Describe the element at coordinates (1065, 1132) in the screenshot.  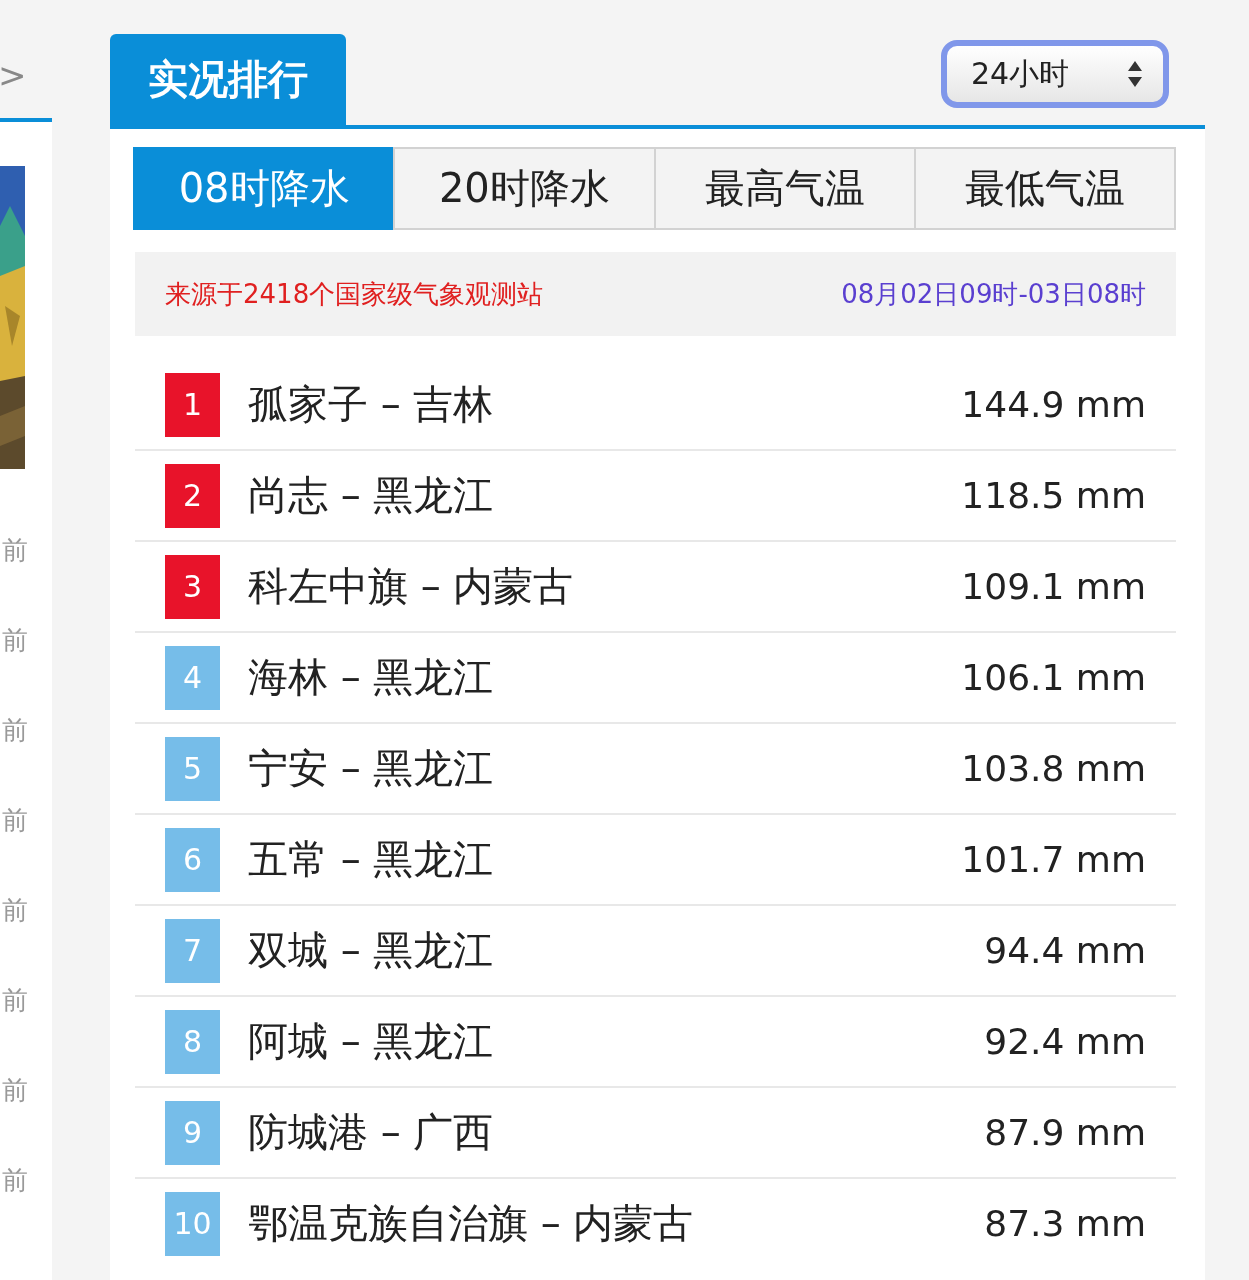
I see `rainfall-value: 87.9 mm` at that location.